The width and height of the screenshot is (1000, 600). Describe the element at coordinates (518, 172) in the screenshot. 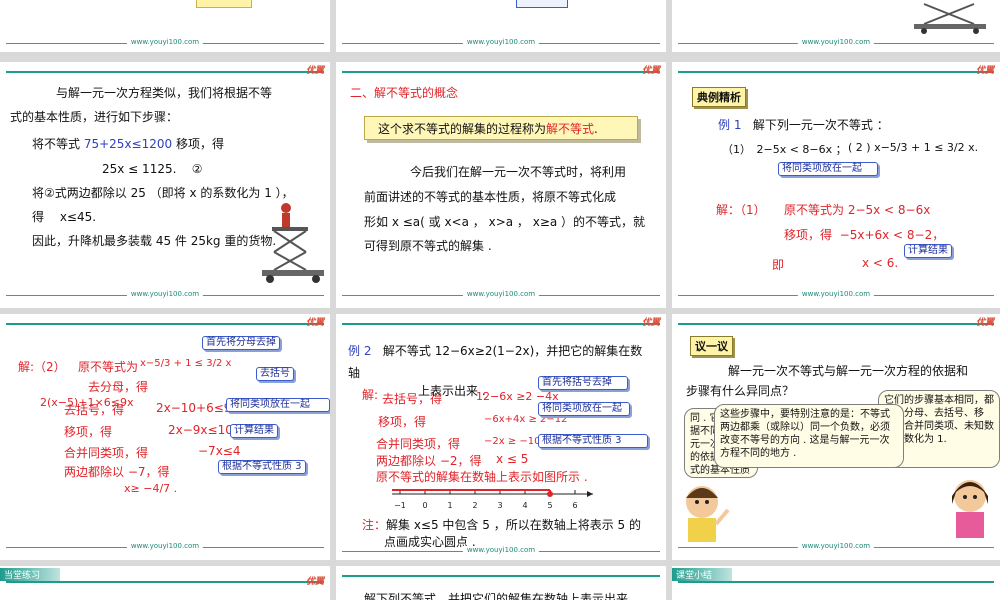

I see `paragraph-line: 今后我们在解一元一次不等式时，将利用` at that location.